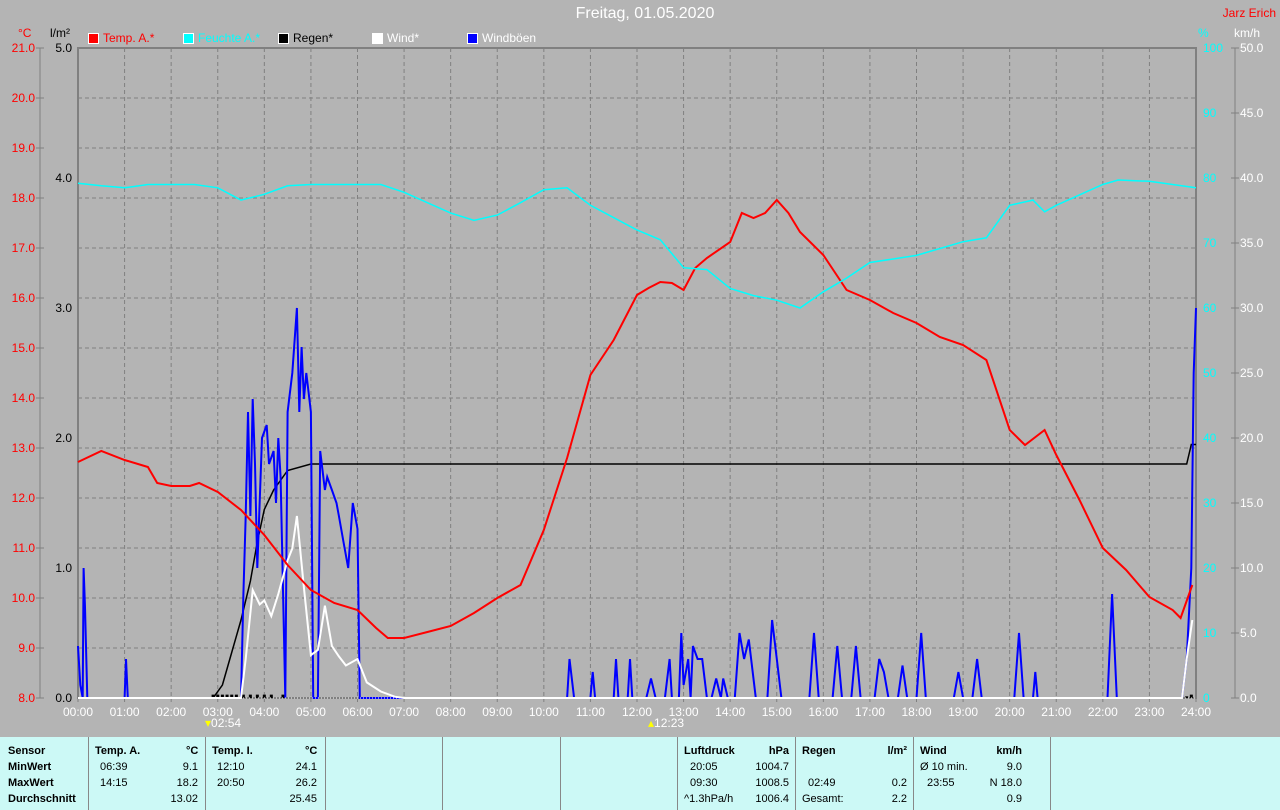 This screenshot has width=1280, height=810. Describe the element at coordinates (31, 783) in the screenshot. I see `row-label-max: MaxWert` at that location.